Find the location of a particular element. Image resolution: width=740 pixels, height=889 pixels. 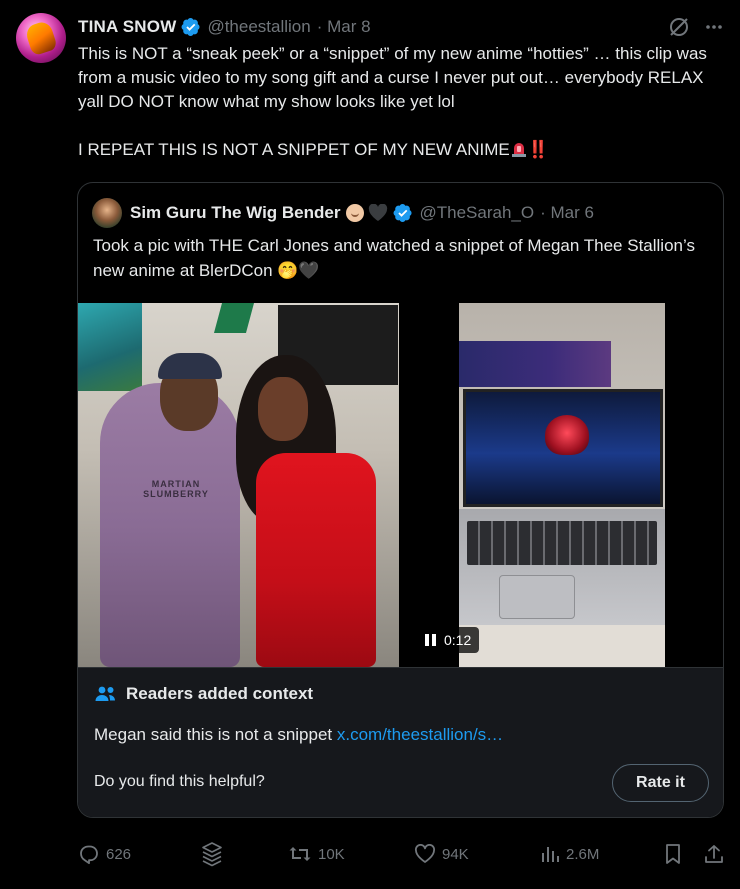

views-action: 2.6M is located at coordinates (569, 854).